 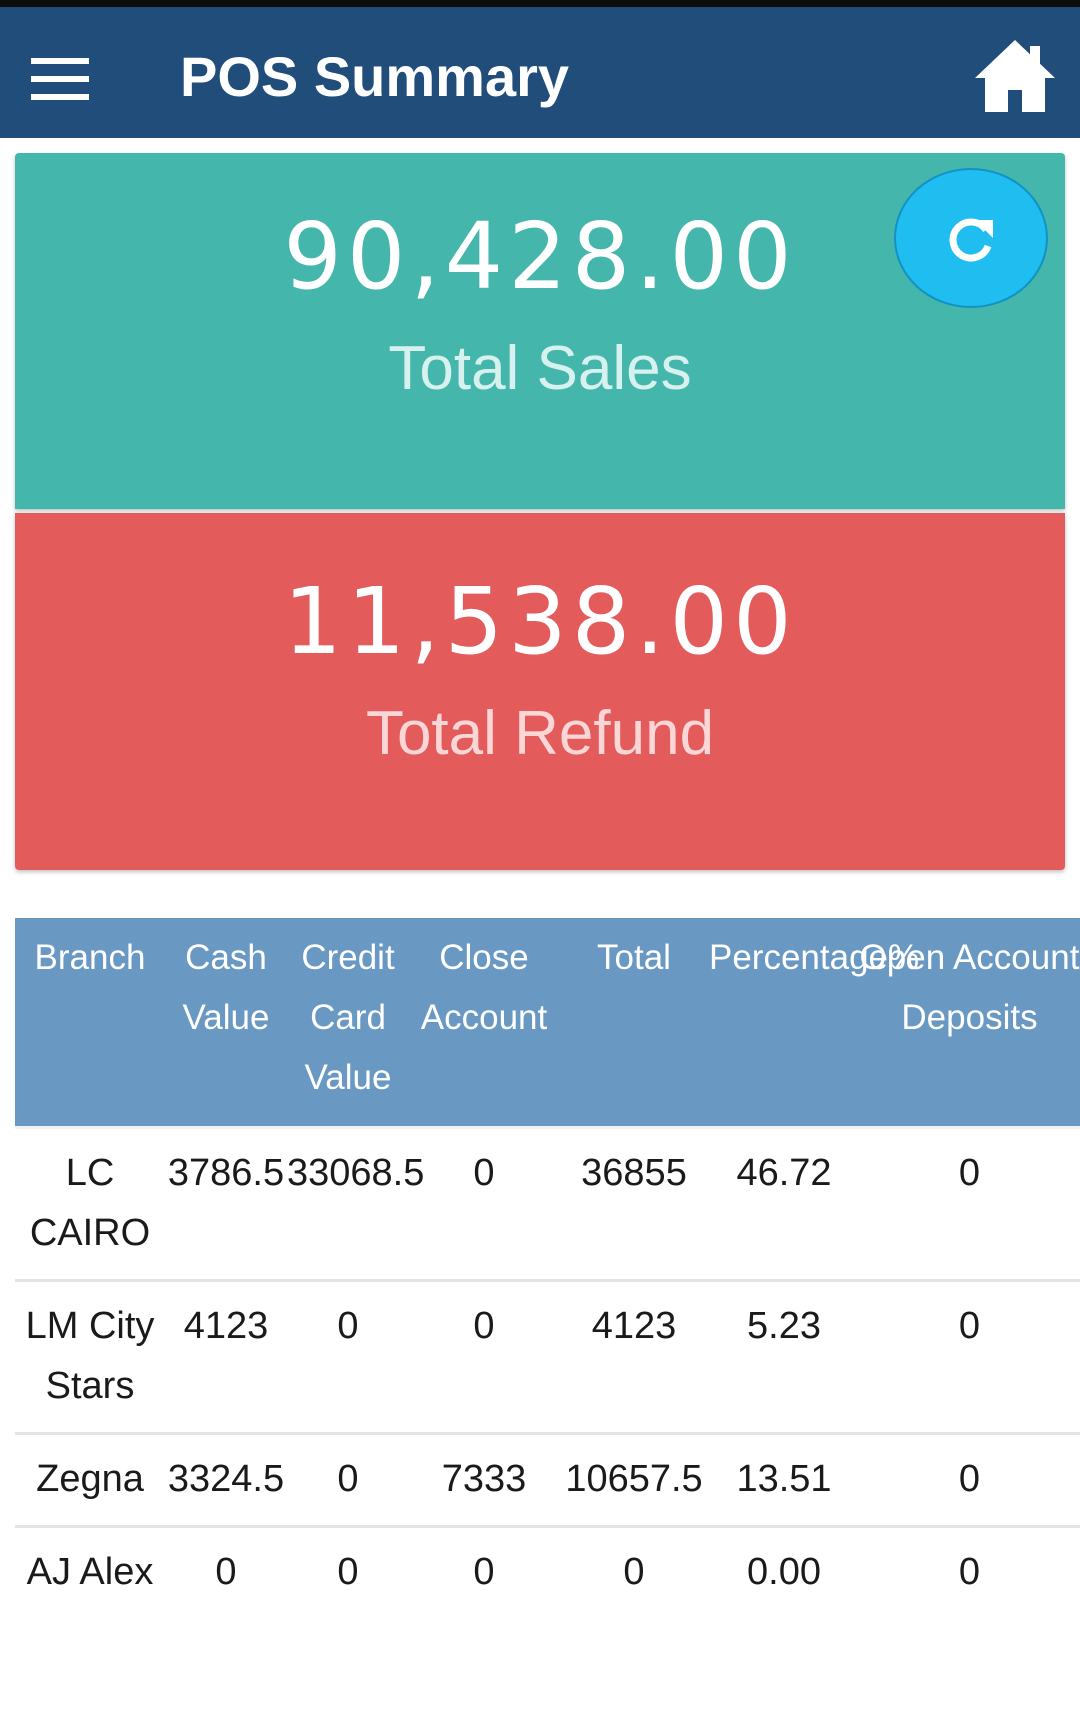 I want to click on column-header-close-account: Close Account, so click(x=484, y=1023).